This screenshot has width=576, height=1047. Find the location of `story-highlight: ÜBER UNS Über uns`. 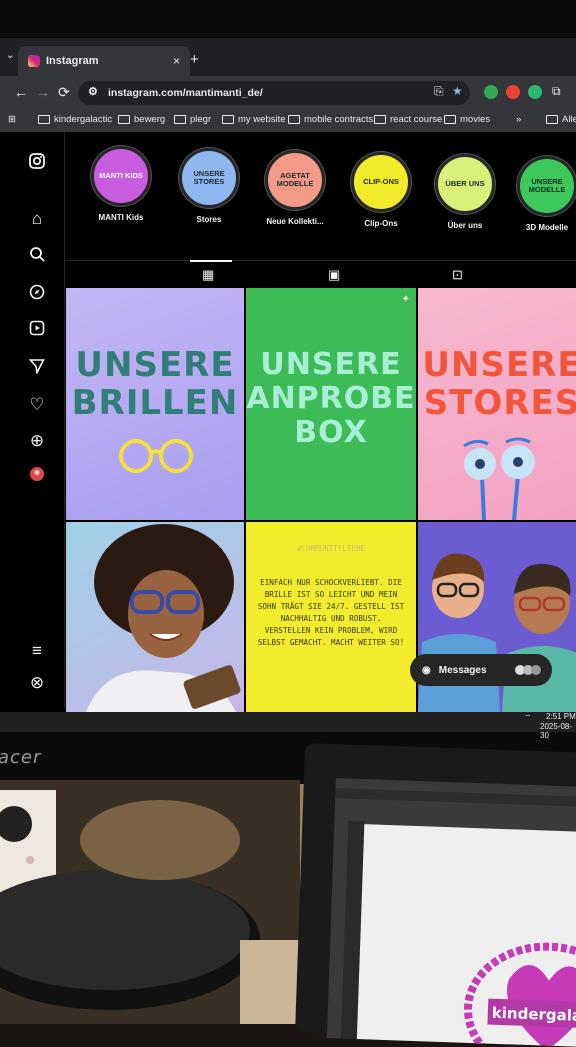

story-highlight: ÜBER UNS Über uns is located at coordinates (465, 192).